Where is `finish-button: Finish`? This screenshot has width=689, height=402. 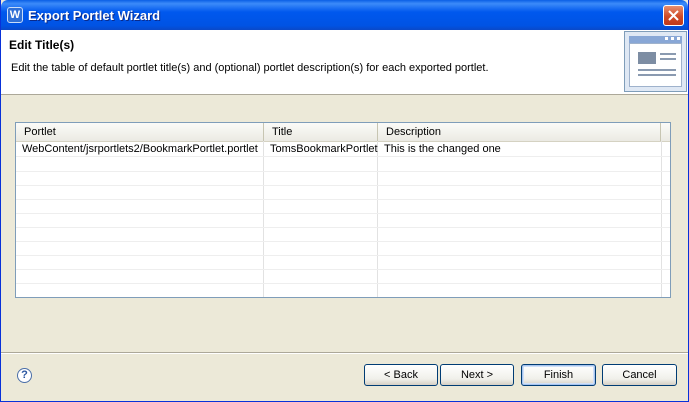 finish-button: Finish is located at coordinates (558, 375).